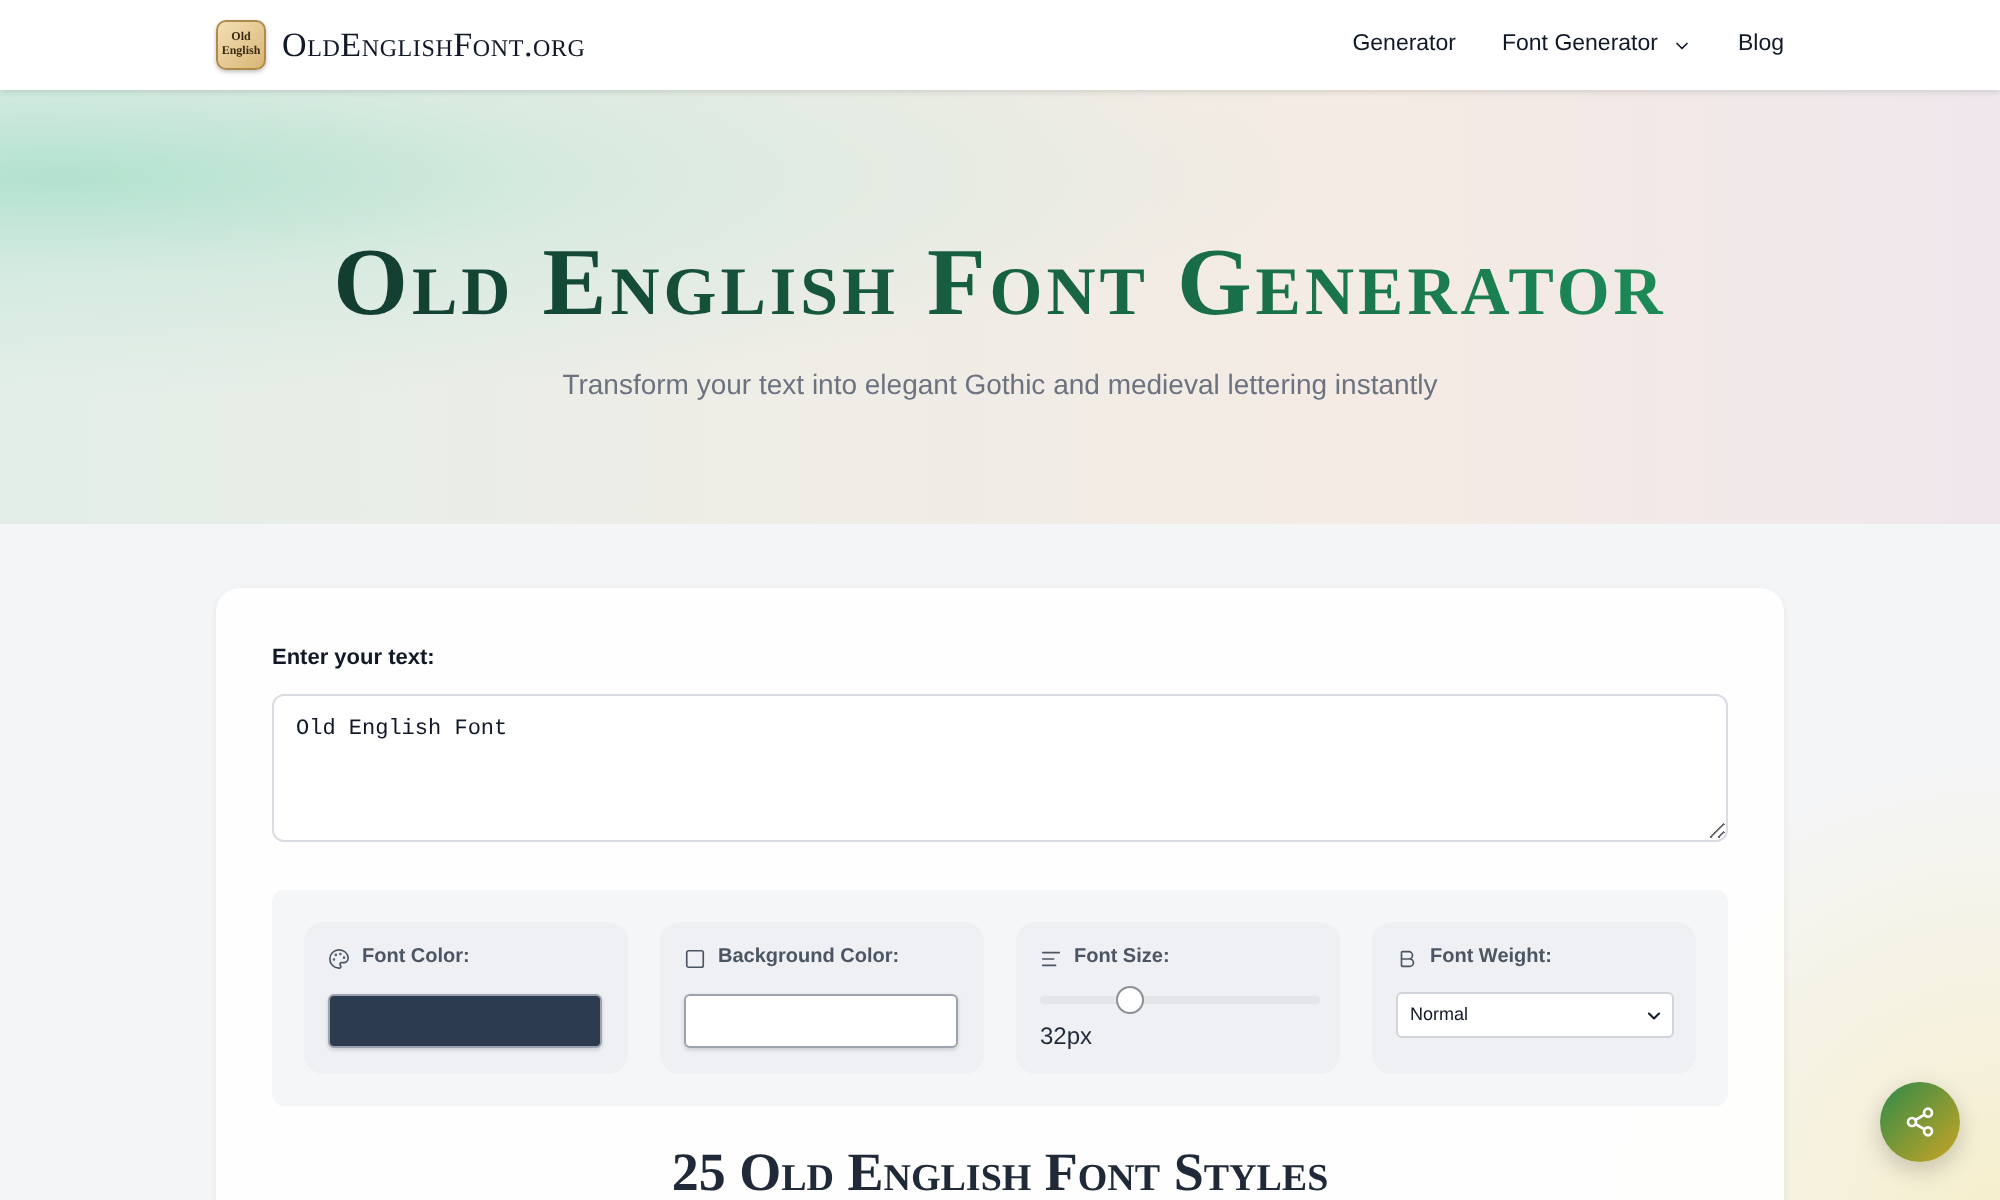  Describe the element at coordinates (1000, 1172) in the screenshot. I see `section-heading: 25 Old English Font Styles` at that location.